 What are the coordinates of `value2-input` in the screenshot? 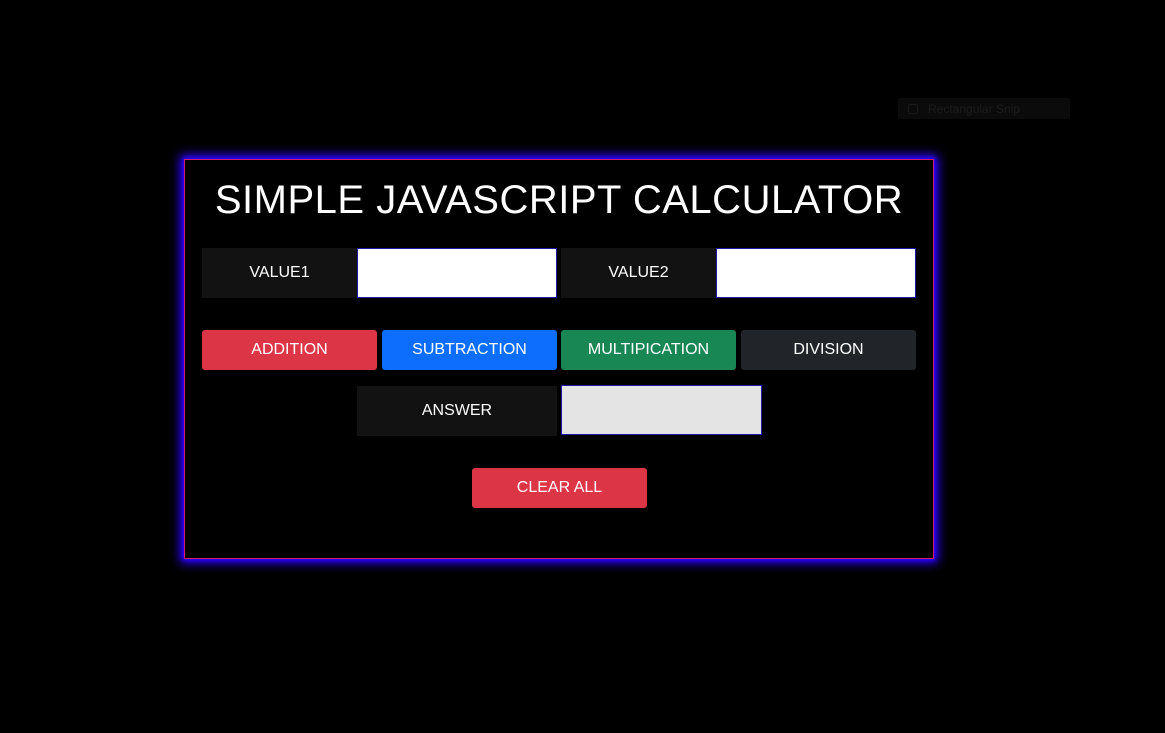 It's located at (816, 273).